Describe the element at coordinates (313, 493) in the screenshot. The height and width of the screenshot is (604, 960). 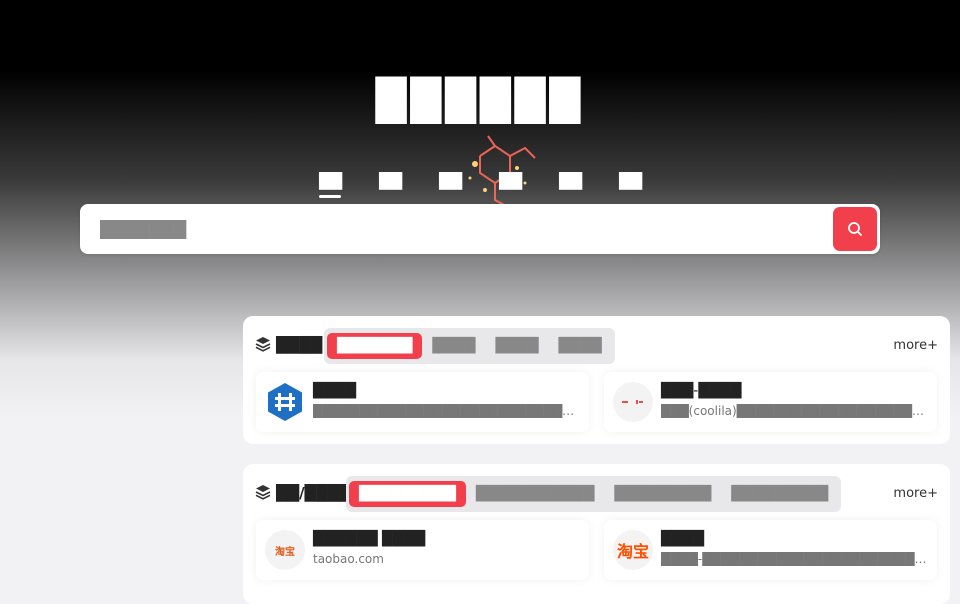
I see `section-title: ██/████` at that location.